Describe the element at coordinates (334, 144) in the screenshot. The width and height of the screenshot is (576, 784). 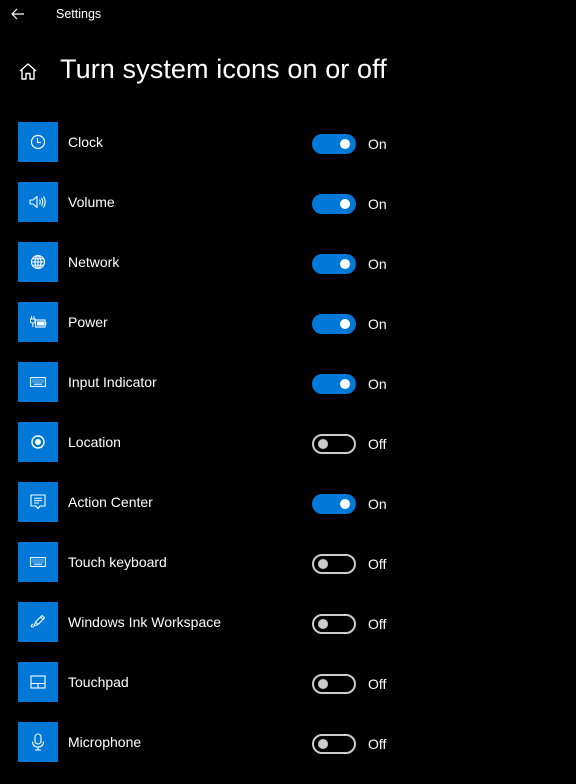
I see `clock-toggle` at that location.